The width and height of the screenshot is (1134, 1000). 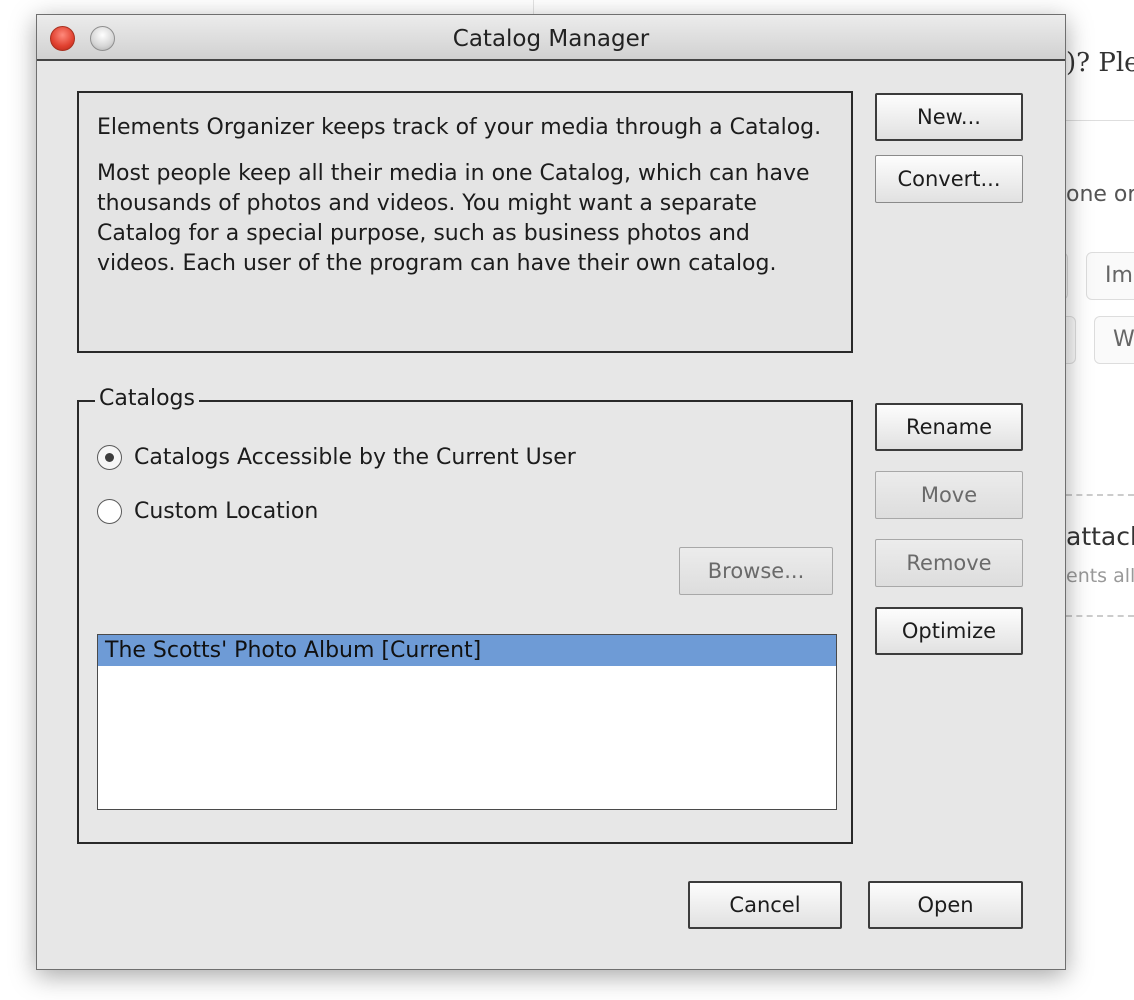 What do you see at coordinates (355, 457) in the screenshot?
I see `radio-current-user-label: Catalogs Accessible by the Current User` at bounding box center [355, 457].